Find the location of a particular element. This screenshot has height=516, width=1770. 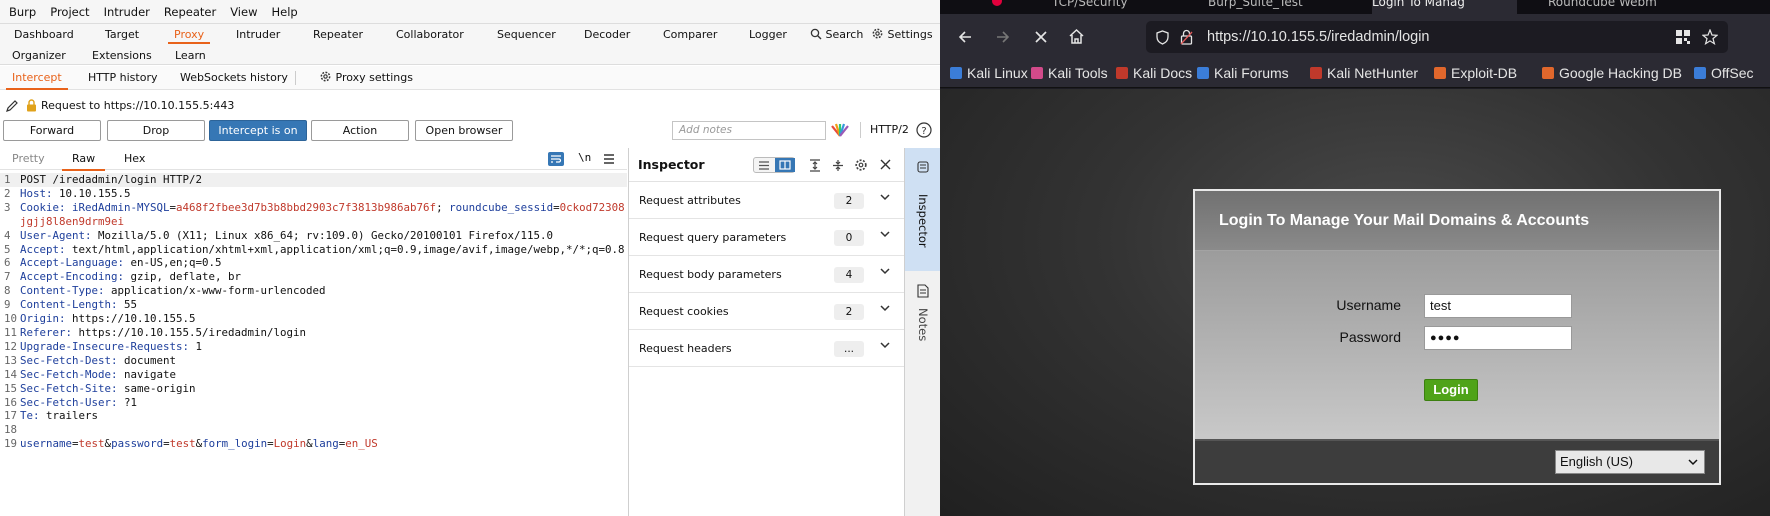

inspector-section: Request query parameters 0 is located at coordinates (766, 237).